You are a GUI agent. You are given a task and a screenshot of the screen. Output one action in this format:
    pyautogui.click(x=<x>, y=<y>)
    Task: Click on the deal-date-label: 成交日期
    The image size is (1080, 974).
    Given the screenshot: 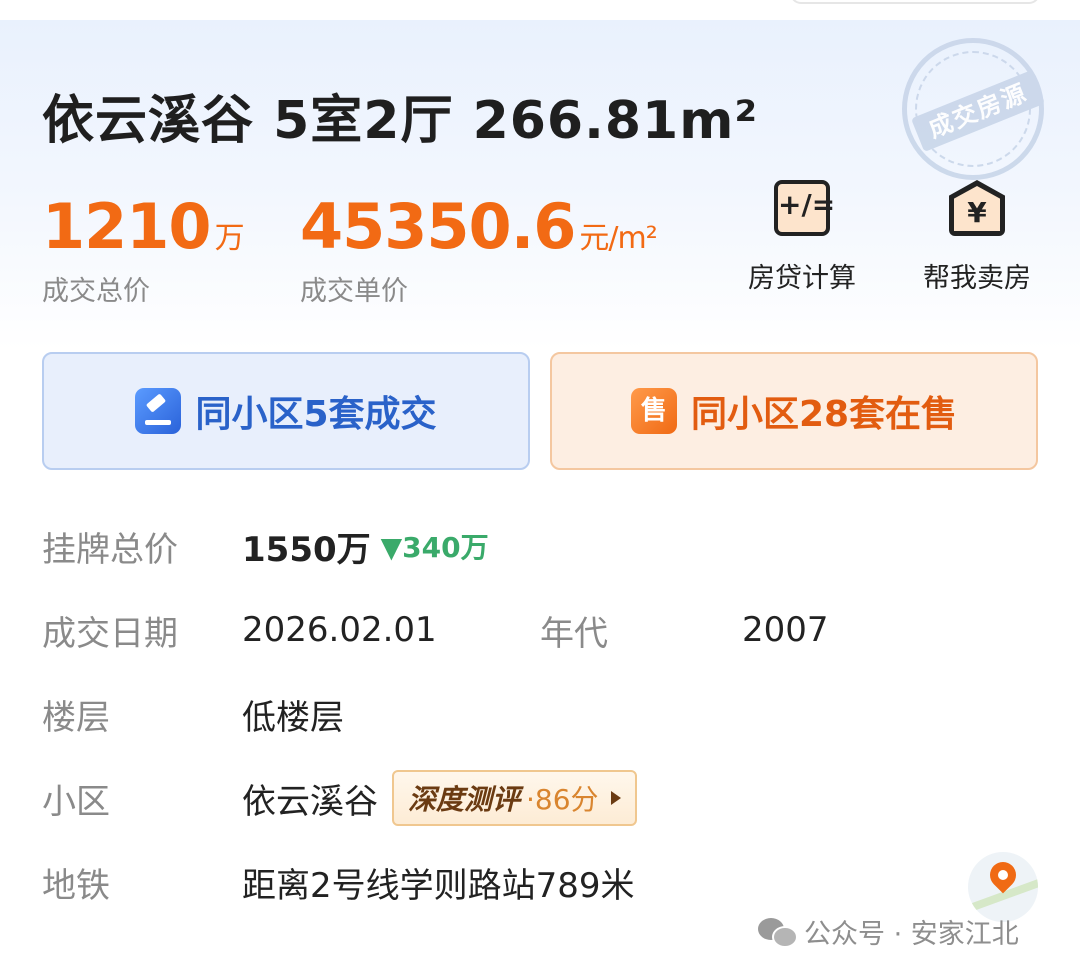 What is the action you would take?
    pyautogui.click(x=110, y=633)
    